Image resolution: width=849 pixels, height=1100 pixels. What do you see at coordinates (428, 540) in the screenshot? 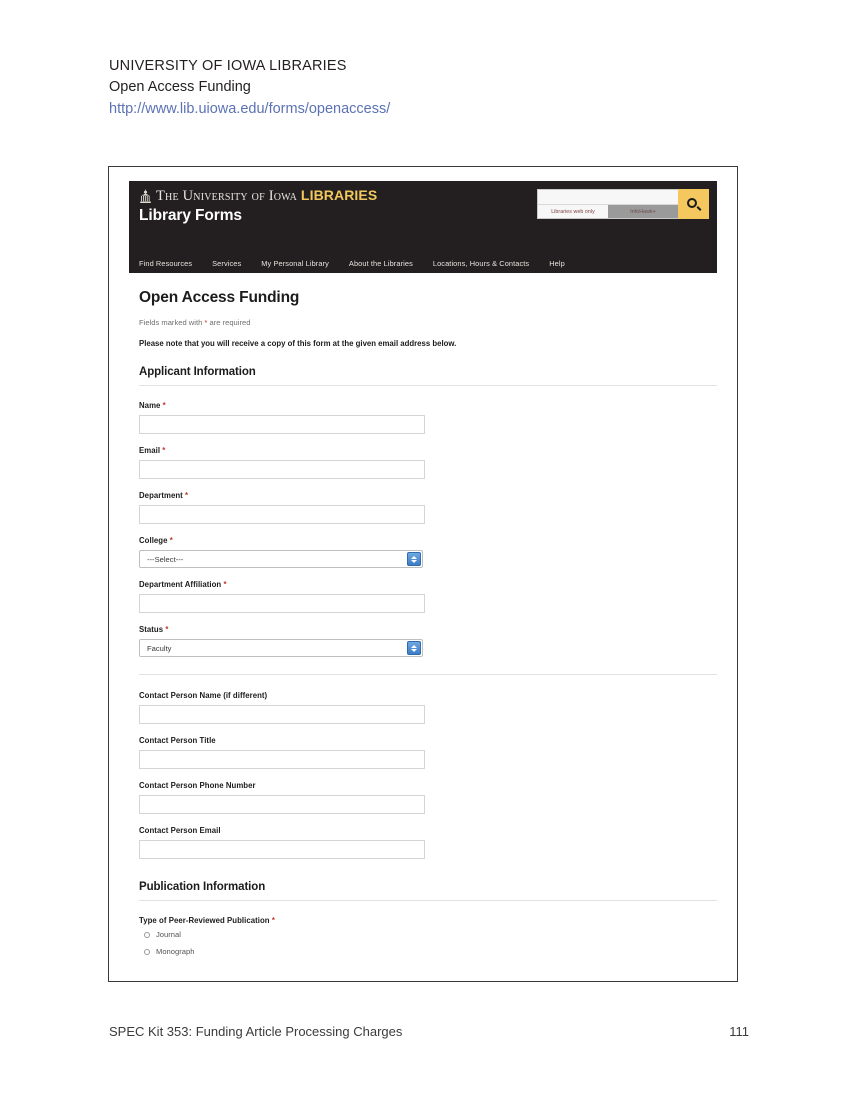
I see `field-label-college: College *` at bounding box center [428, 540].